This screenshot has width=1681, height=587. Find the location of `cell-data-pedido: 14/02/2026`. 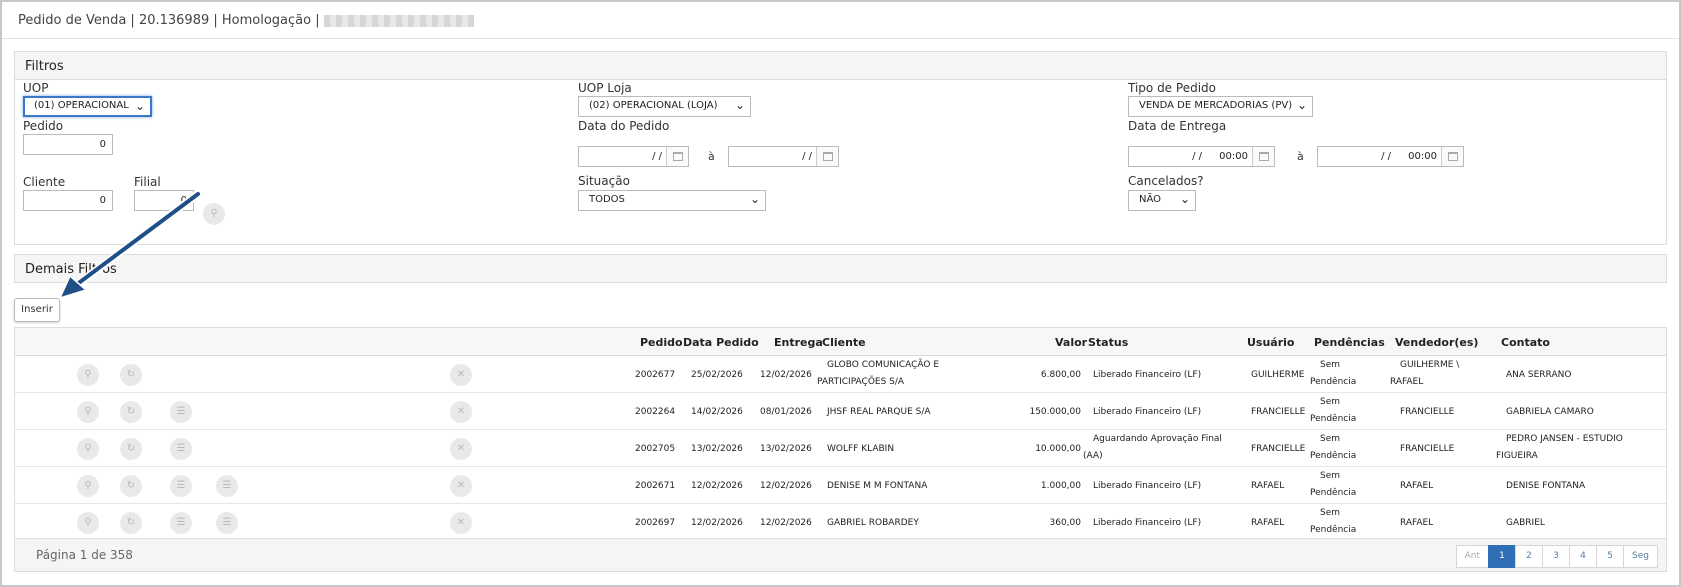

cell-data-pedido: 14/02/2026 is located at coordinates (717, 412).